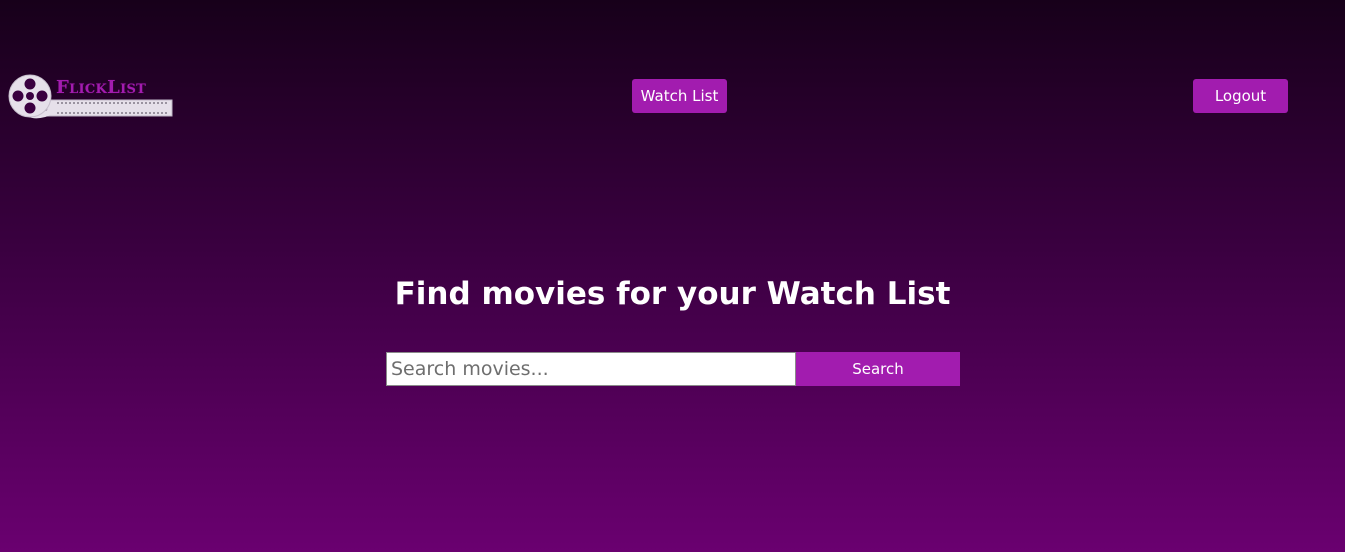  What do you see at coordinates (1240, 96) in the screenshot?
I see `logout-button: Logout` at bounding box center [1240, 96].